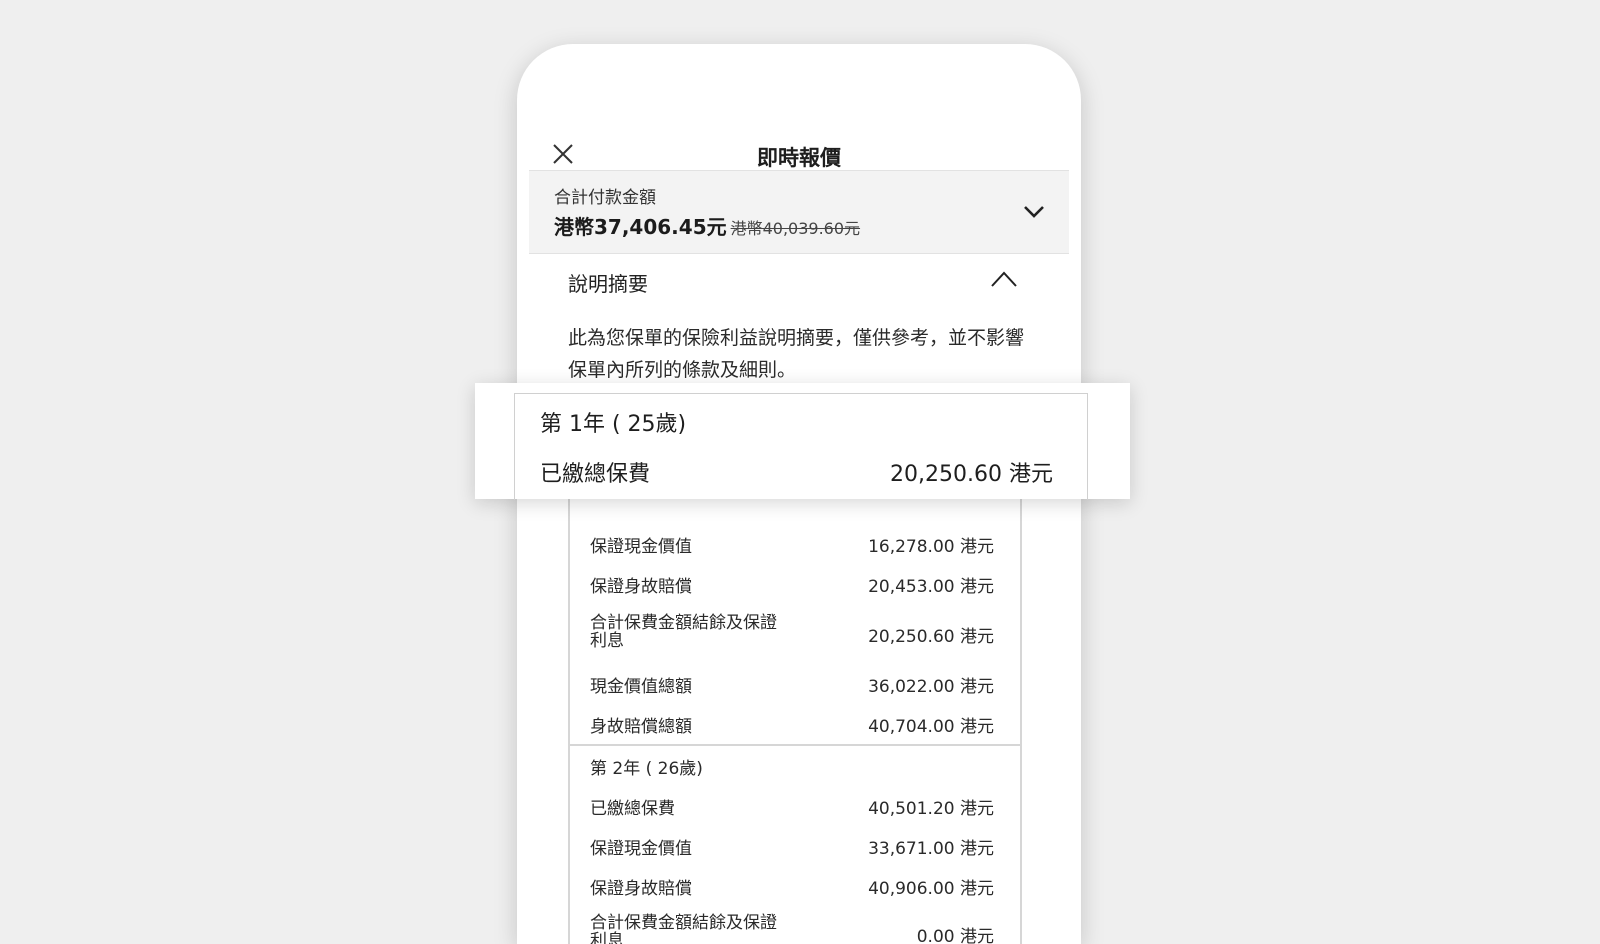 This screenshot has height=944, width=1600. I want to click on summary-section-title: 說明摘要, so click(608, 284).